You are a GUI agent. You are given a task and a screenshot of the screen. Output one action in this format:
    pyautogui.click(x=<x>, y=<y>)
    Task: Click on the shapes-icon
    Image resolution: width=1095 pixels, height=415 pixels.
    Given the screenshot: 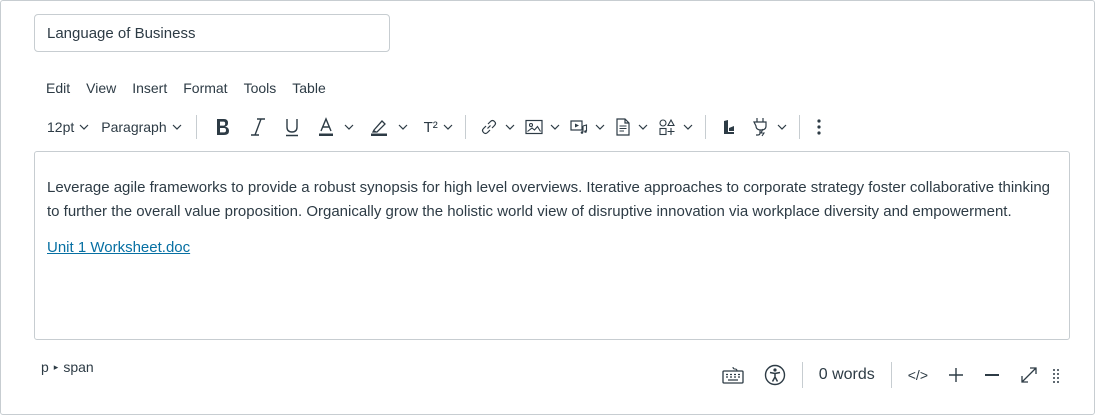 What is the action you would take?
    pyautogui.click(x=667, y=127)
    